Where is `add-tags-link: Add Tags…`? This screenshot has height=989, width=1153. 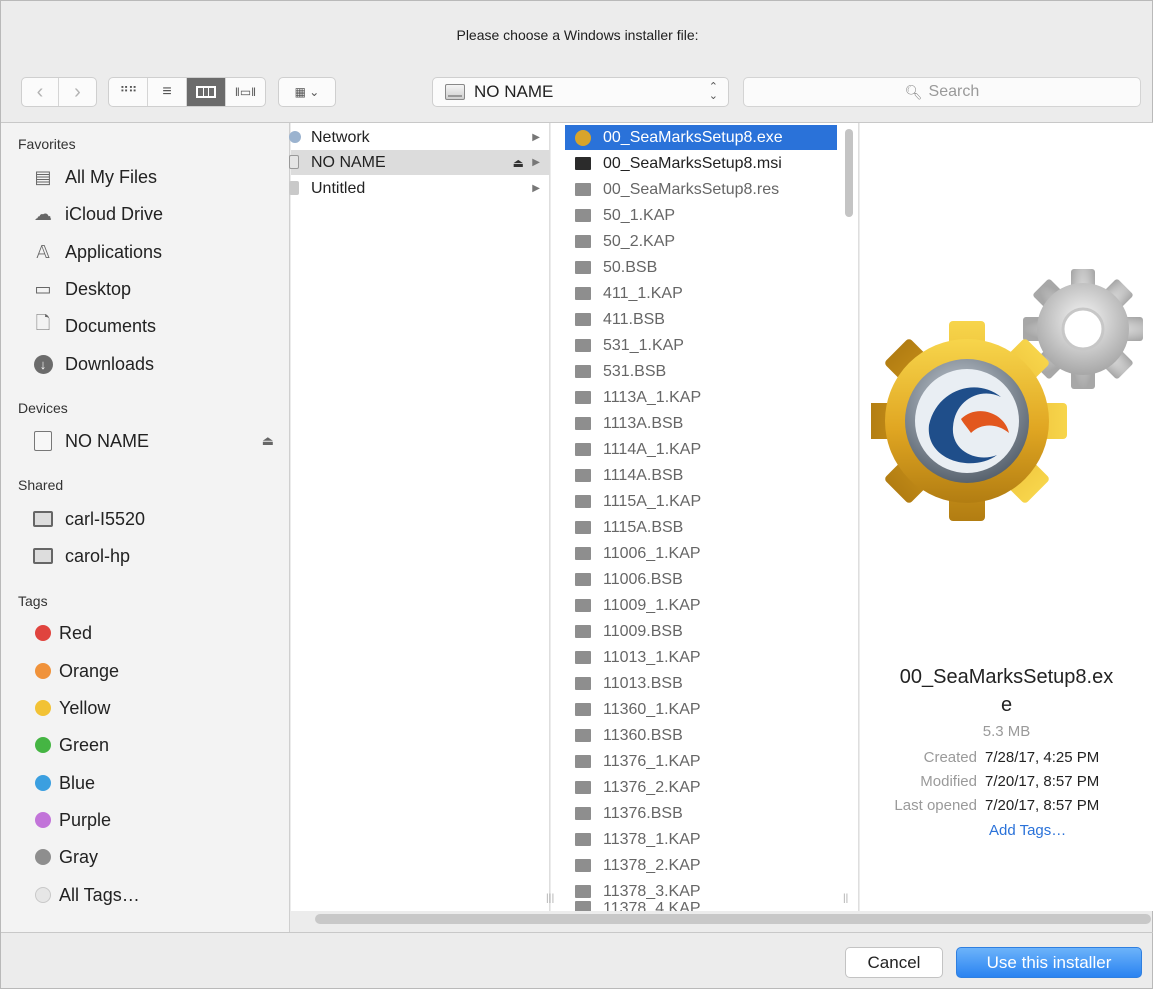 add-tags-link: Add Tags… is located at coordinates (1027, 830).